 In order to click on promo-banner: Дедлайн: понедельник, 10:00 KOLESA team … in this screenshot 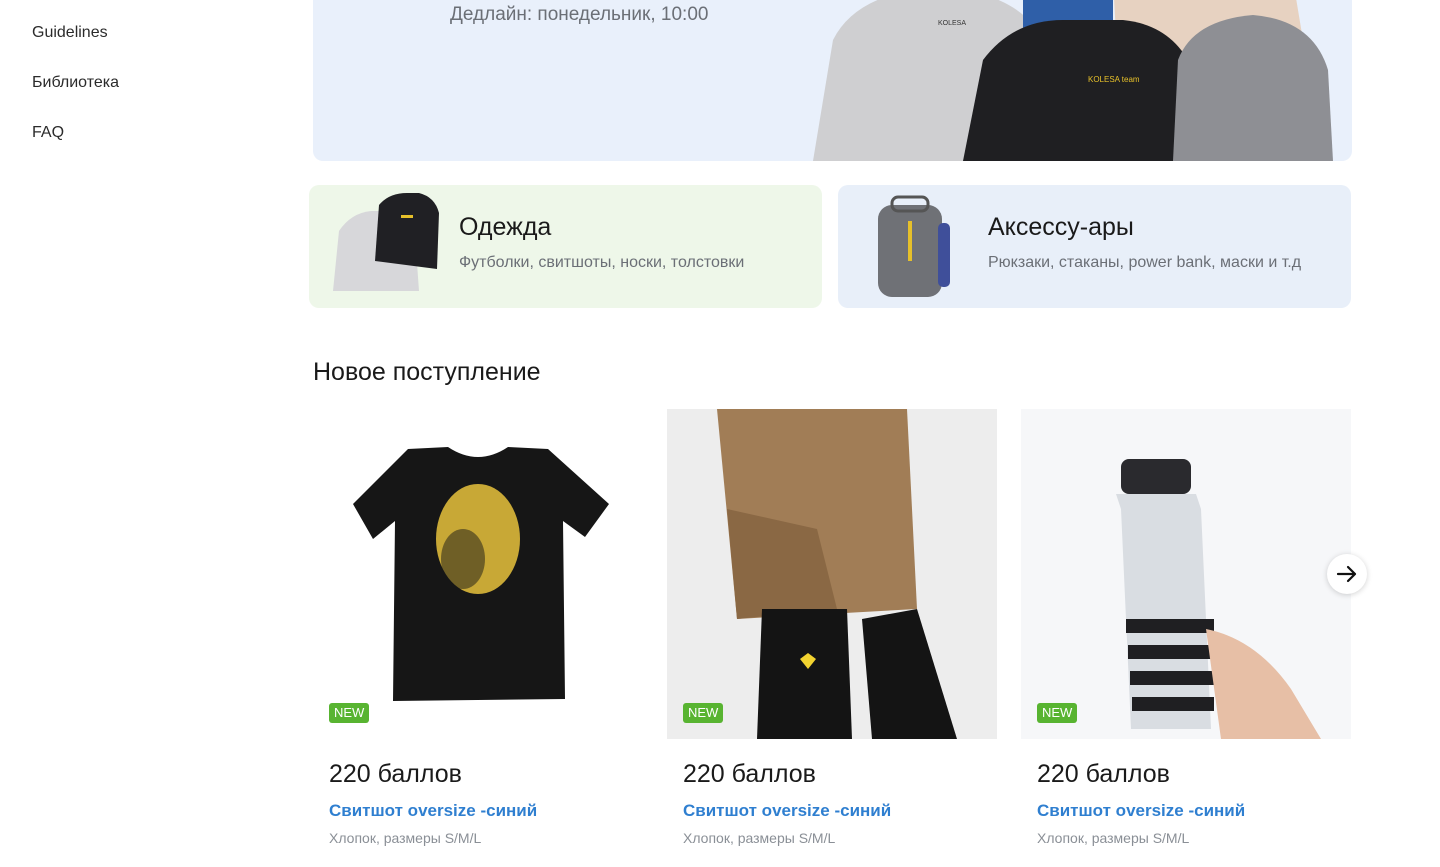, I will do `click(832, 80)`.